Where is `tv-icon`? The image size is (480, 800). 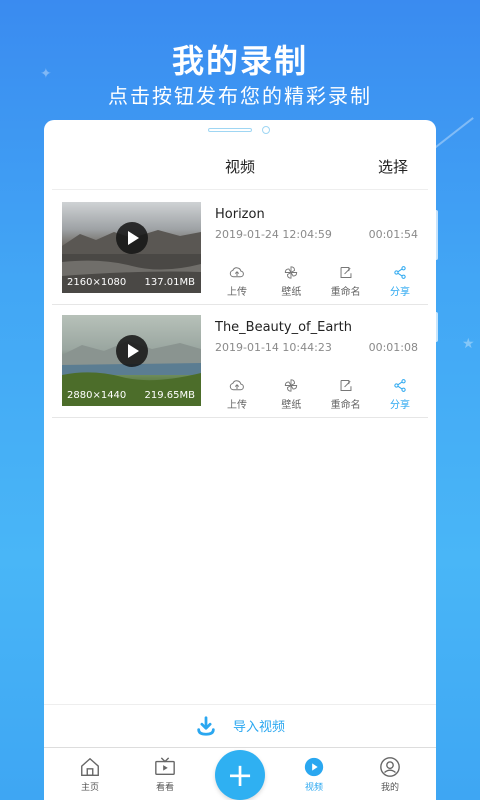 tv-icon is located at coordinates (165, 766).